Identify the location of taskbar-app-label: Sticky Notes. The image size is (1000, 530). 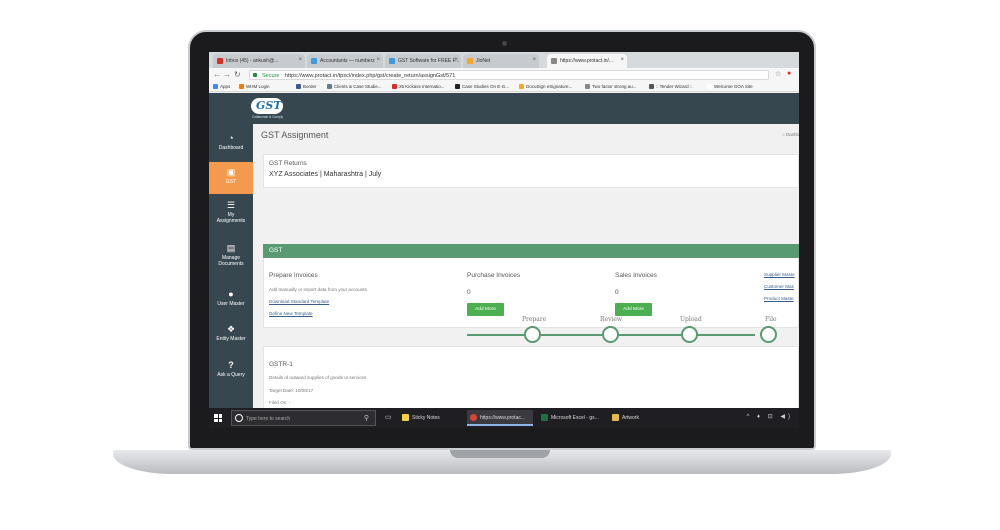
(426, 418).